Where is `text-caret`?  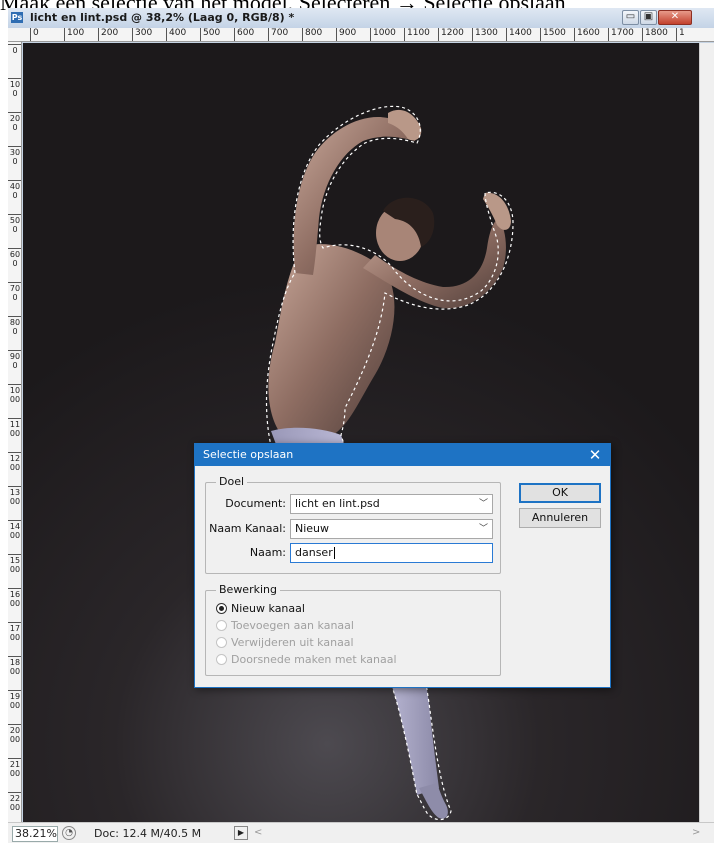
text-caret is located at coordinates (334, 553).